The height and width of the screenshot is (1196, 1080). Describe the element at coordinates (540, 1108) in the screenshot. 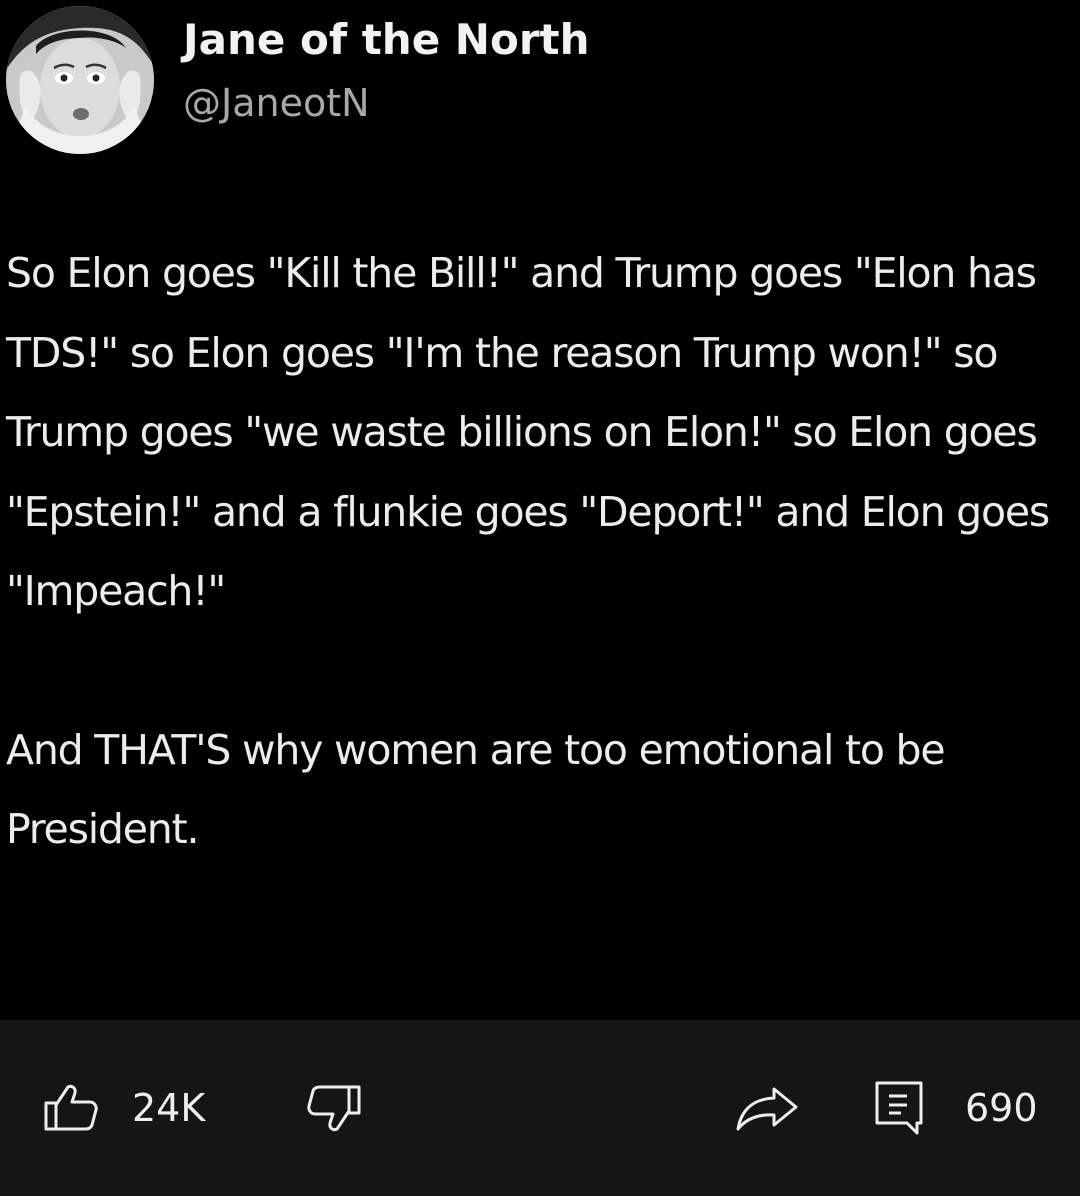

I see `action-bar: 24K 690` at that location.